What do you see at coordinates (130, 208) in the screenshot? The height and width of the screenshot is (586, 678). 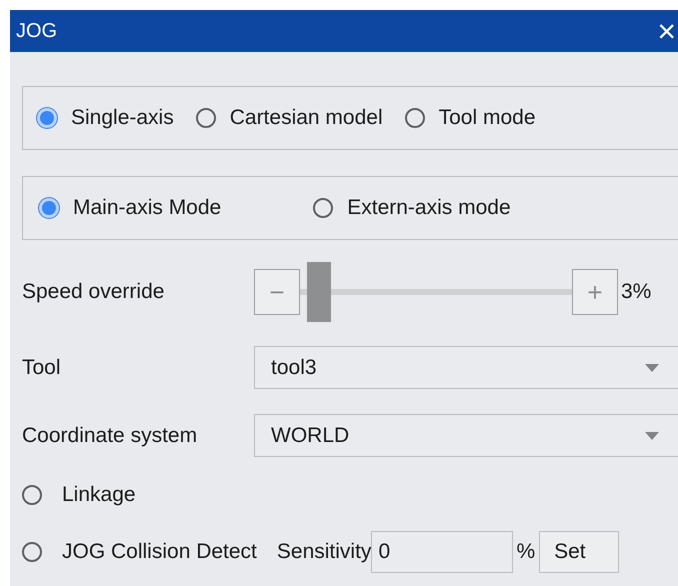 I see `radio-option: Main-axis Mode` at bounding box center [130, 208].